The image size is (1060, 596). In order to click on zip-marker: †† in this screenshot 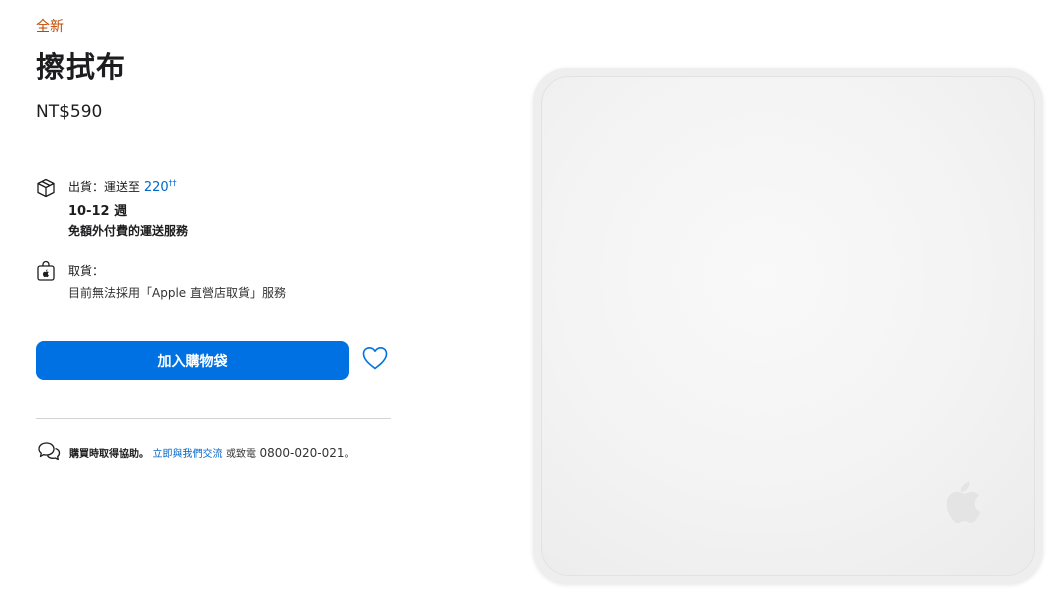, I will do `click(172, 183)`.